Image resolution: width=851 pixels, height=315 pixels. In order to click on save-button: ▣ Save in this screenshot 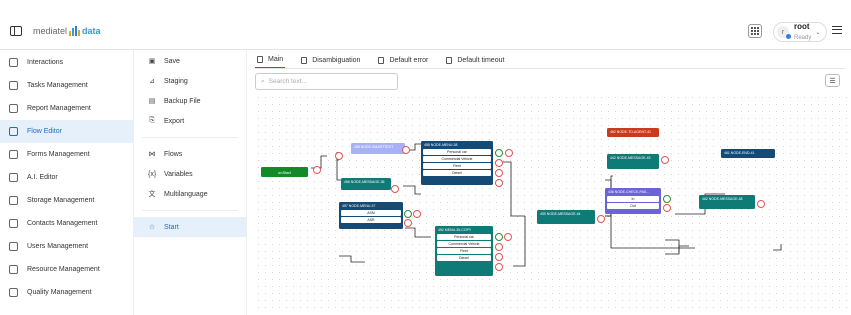, I will do `click(190, 61)`.